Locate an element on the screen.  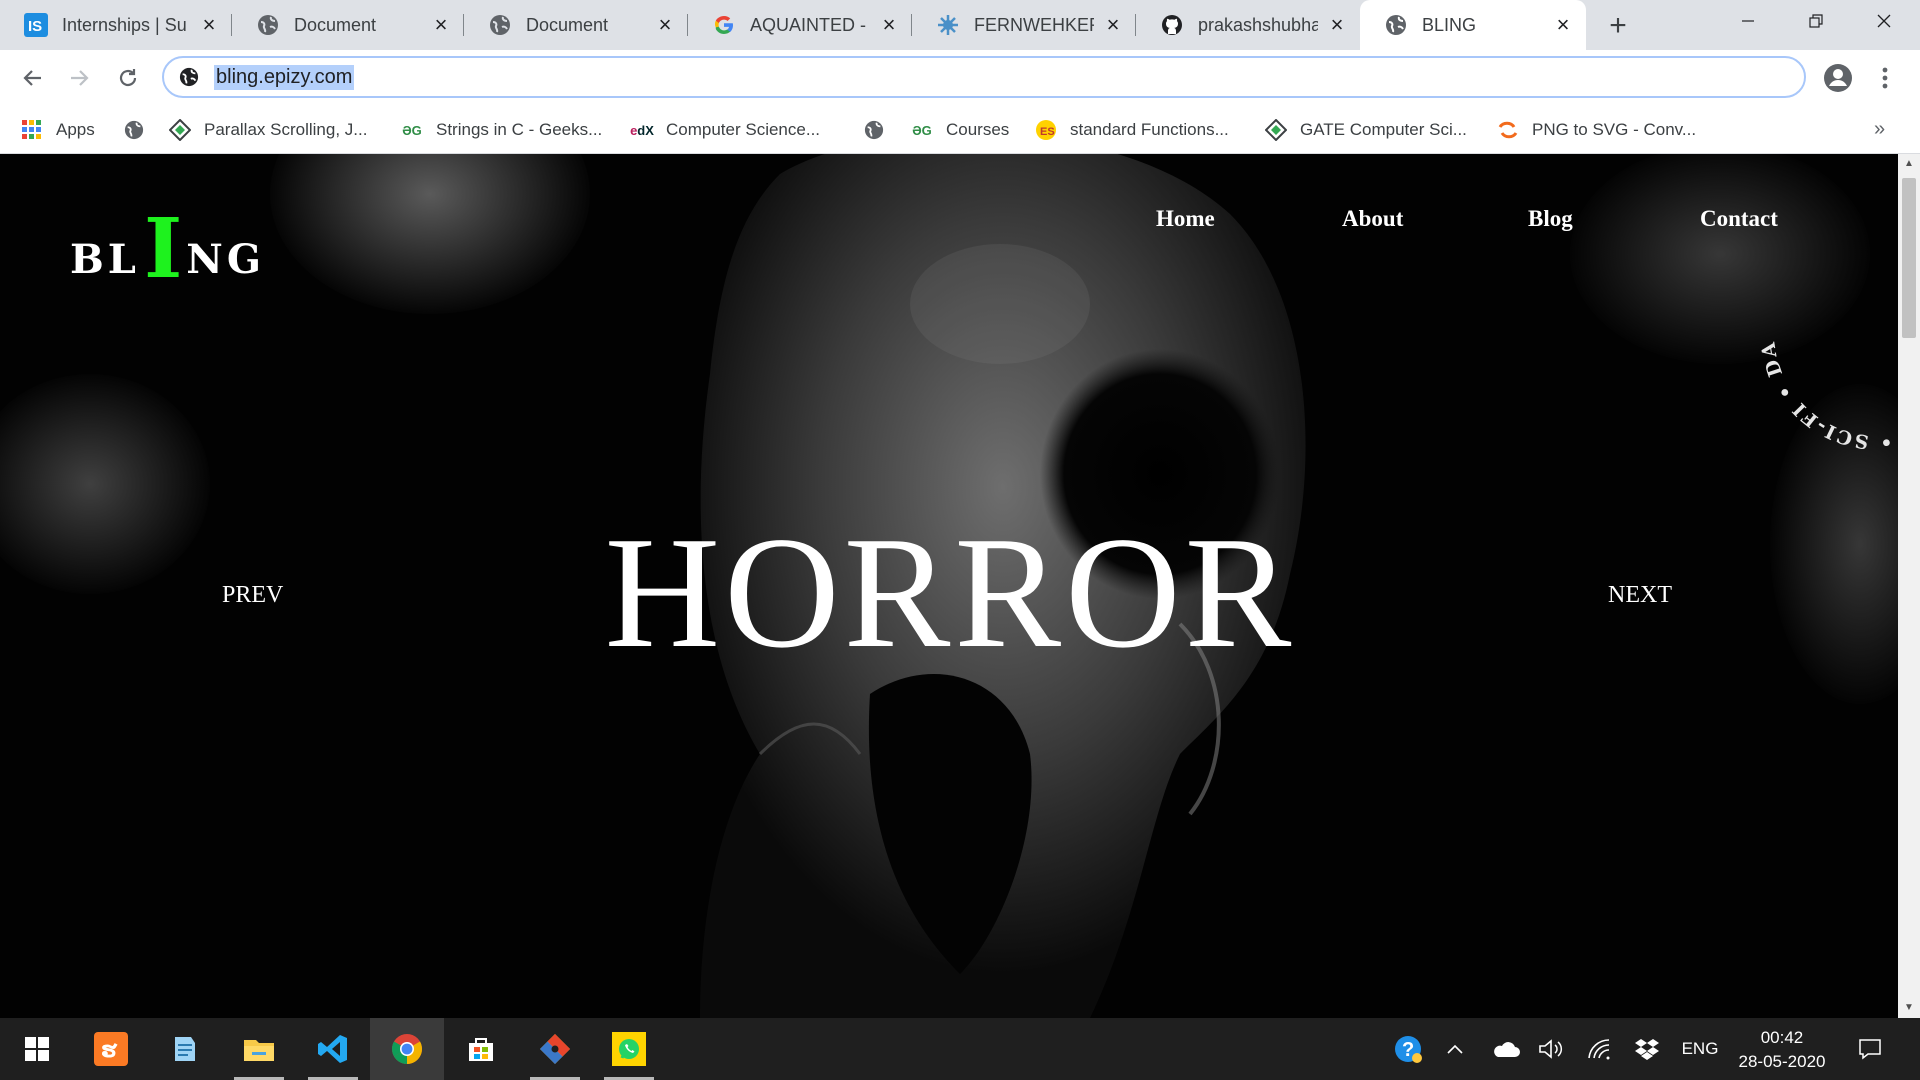
tab-github: prakashshubhar × is located at coordinates (1248, 25).